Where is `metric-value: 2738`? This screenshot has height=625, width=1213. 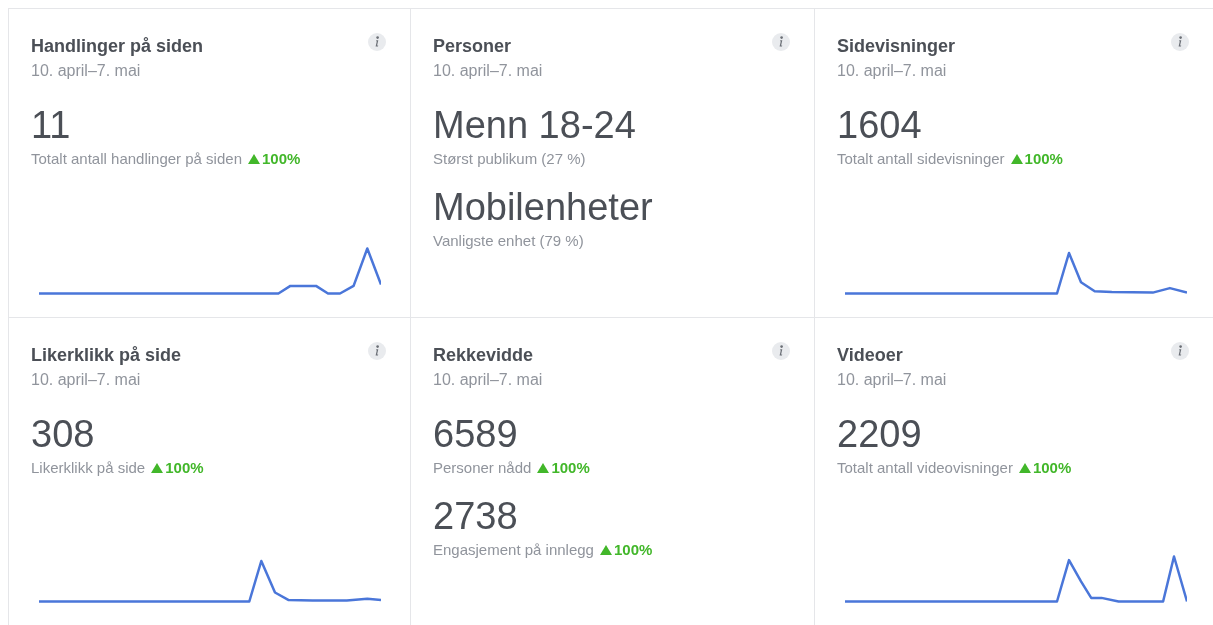
metric-value: 2738 is located at coordinates (475, 516).